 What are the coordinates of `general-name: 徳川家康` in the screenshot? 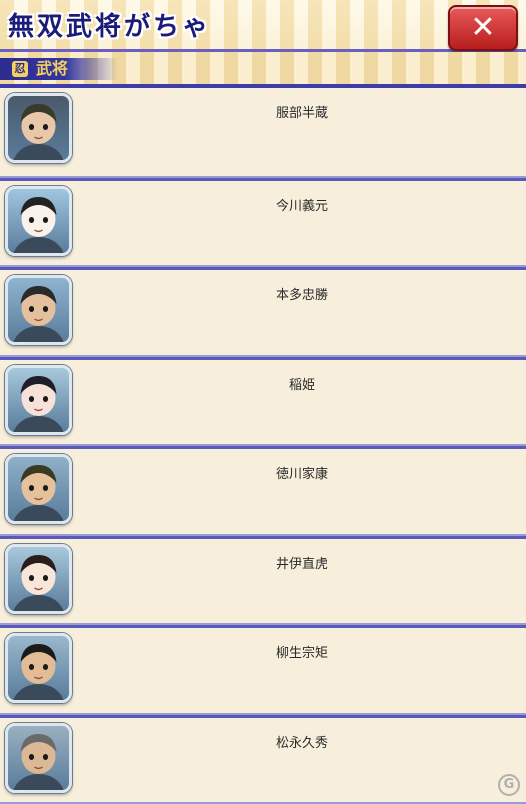 It's located at (302, 472).